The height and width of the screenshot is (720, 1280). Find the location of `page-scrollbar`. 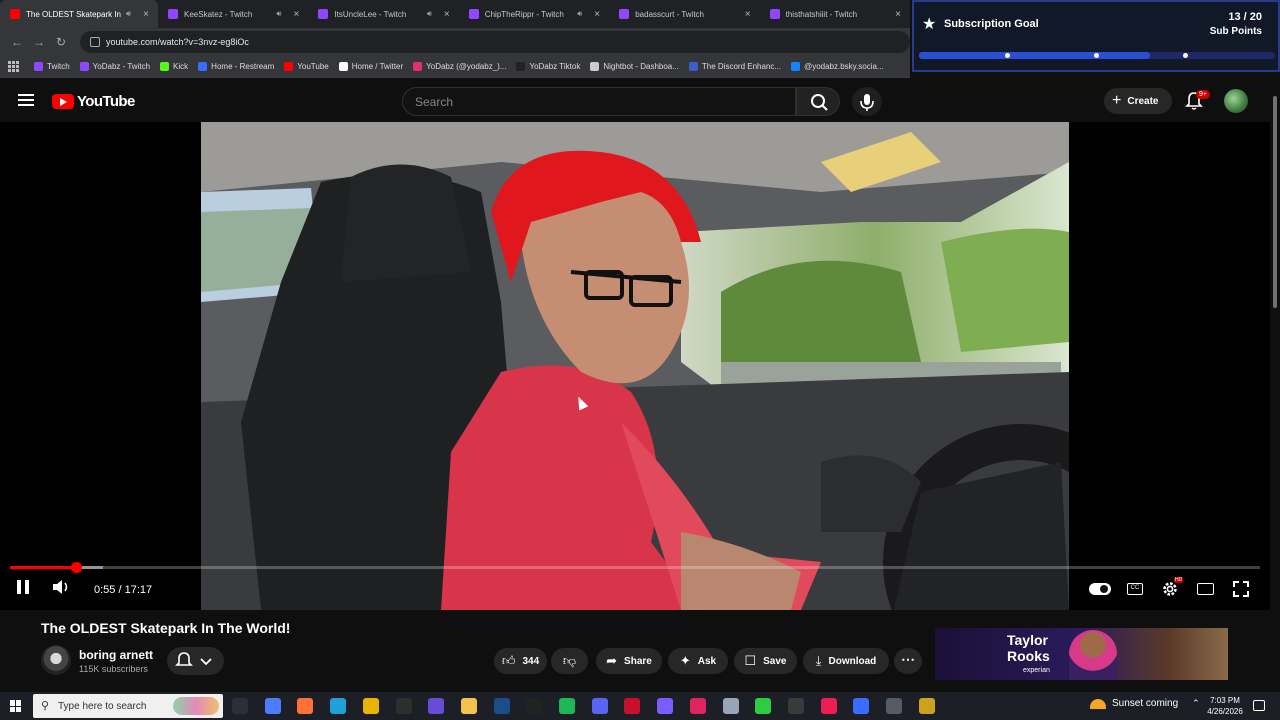

page-scrollbar is located at coordinates (1275, 386).